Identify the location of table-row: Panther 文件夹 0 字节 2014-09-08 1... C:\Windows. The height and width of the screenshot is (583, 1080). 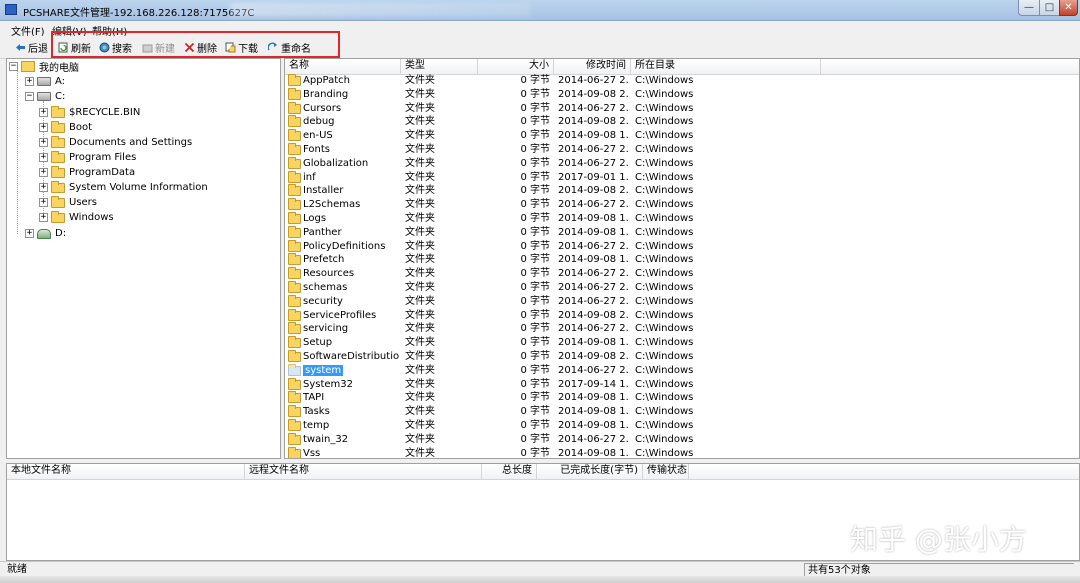
(682, 232).